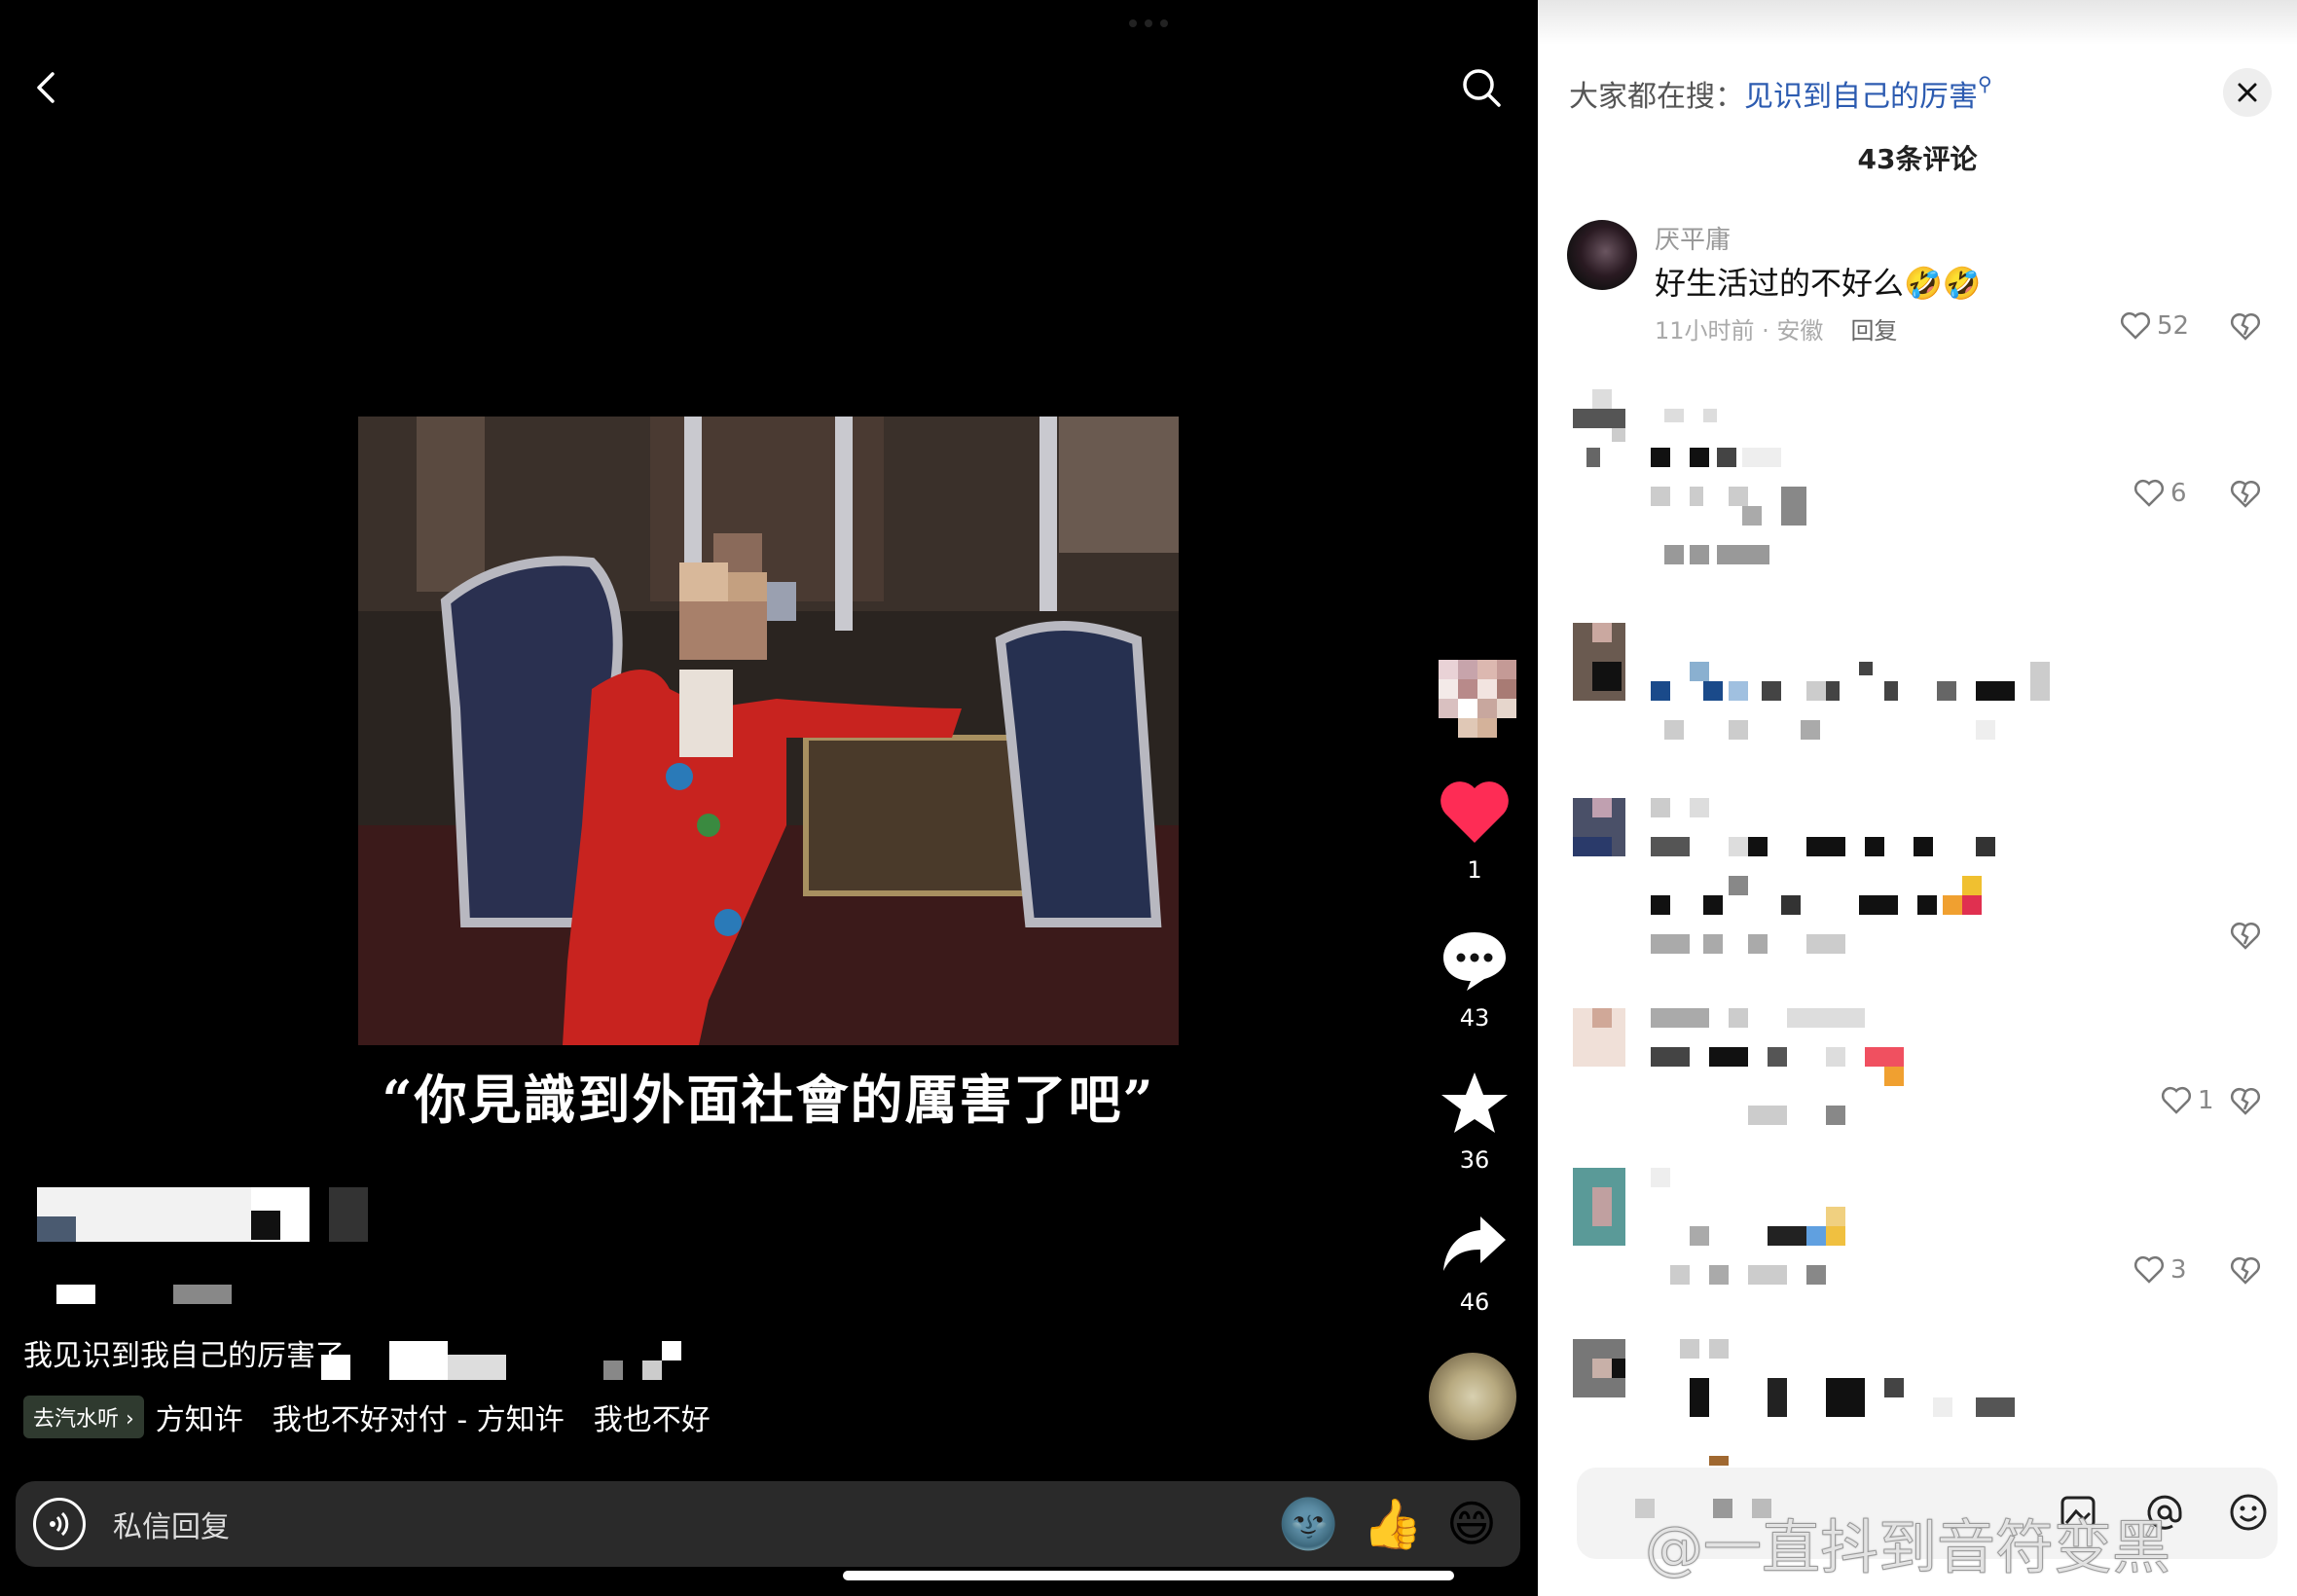 This screenshot has width=2297, height=1596. What do you see at coordinates (59, 1524) in the screenshot?
I see `voice-icon` at bounding box center [59, 1524].